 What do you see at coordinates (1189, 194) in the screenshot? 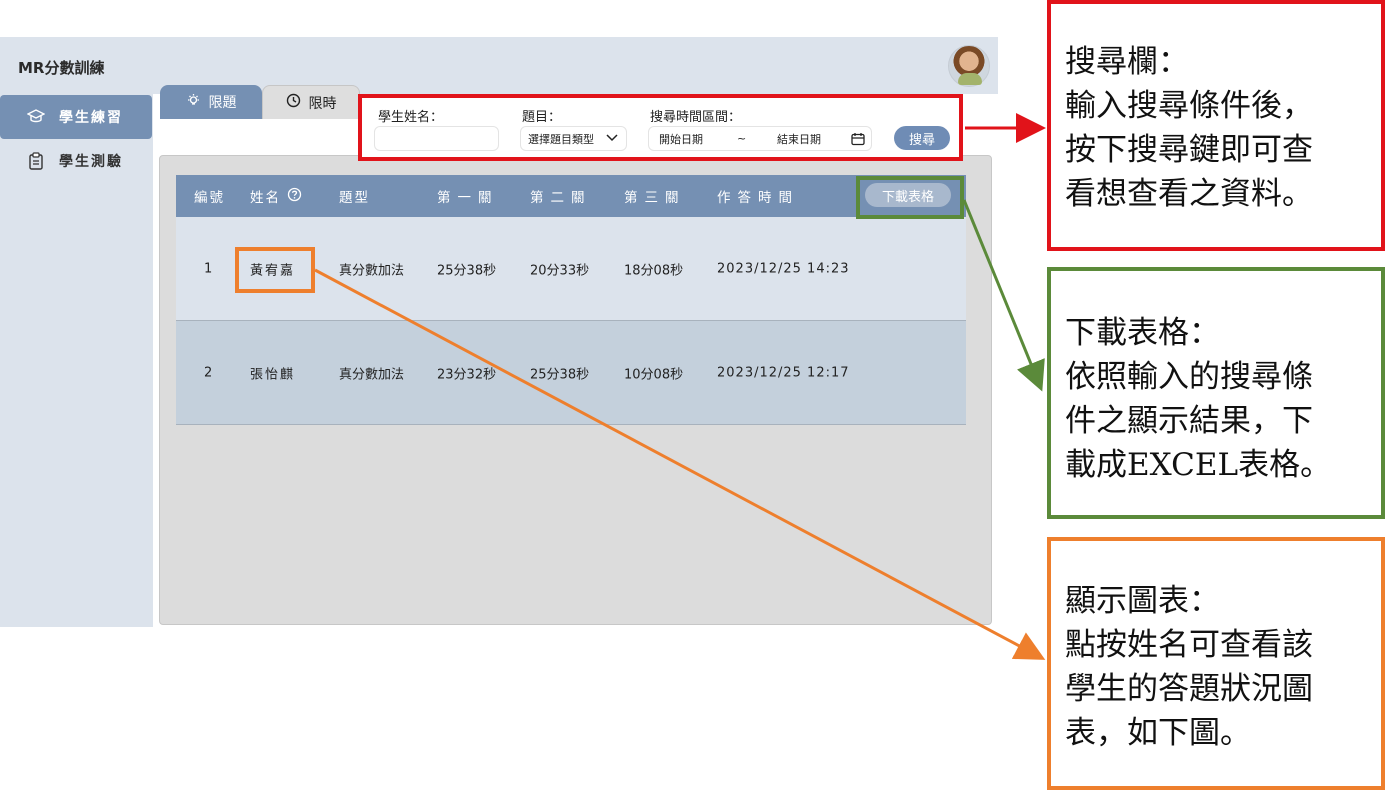
I see `annotation-line: 看想查看之資料。` at bounding box center [1189, 194].